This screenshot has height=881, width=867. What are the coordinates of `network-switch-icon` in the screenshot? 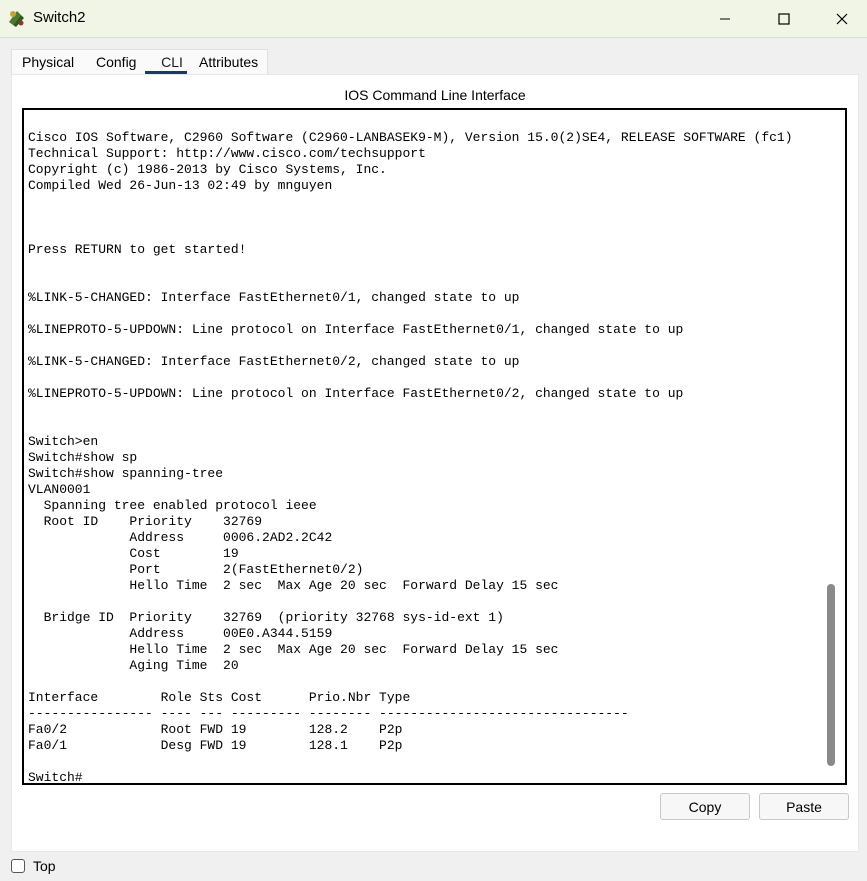 It's located at (17, 18).